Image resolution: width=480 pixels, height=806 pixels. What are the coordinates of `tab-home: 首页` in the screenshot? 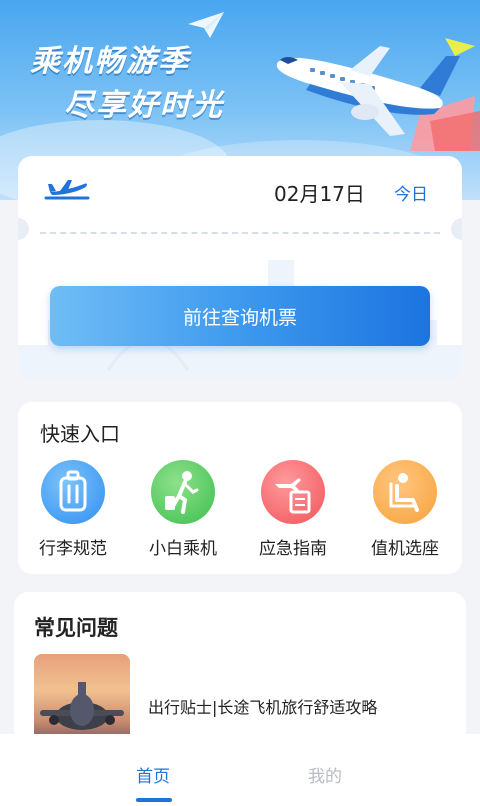 It's located at (153, 774).